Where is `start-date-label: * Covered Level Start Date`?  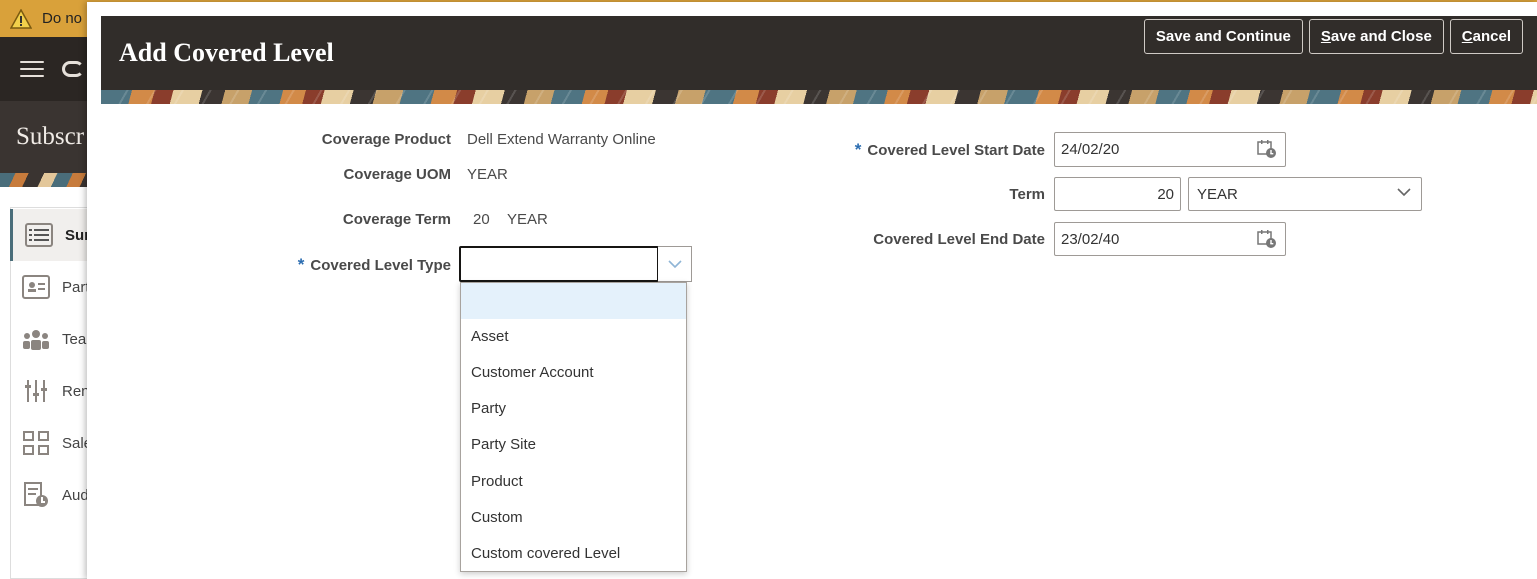
start-date-label: * Covered Level Start Date is located at coordinates (950, 150).